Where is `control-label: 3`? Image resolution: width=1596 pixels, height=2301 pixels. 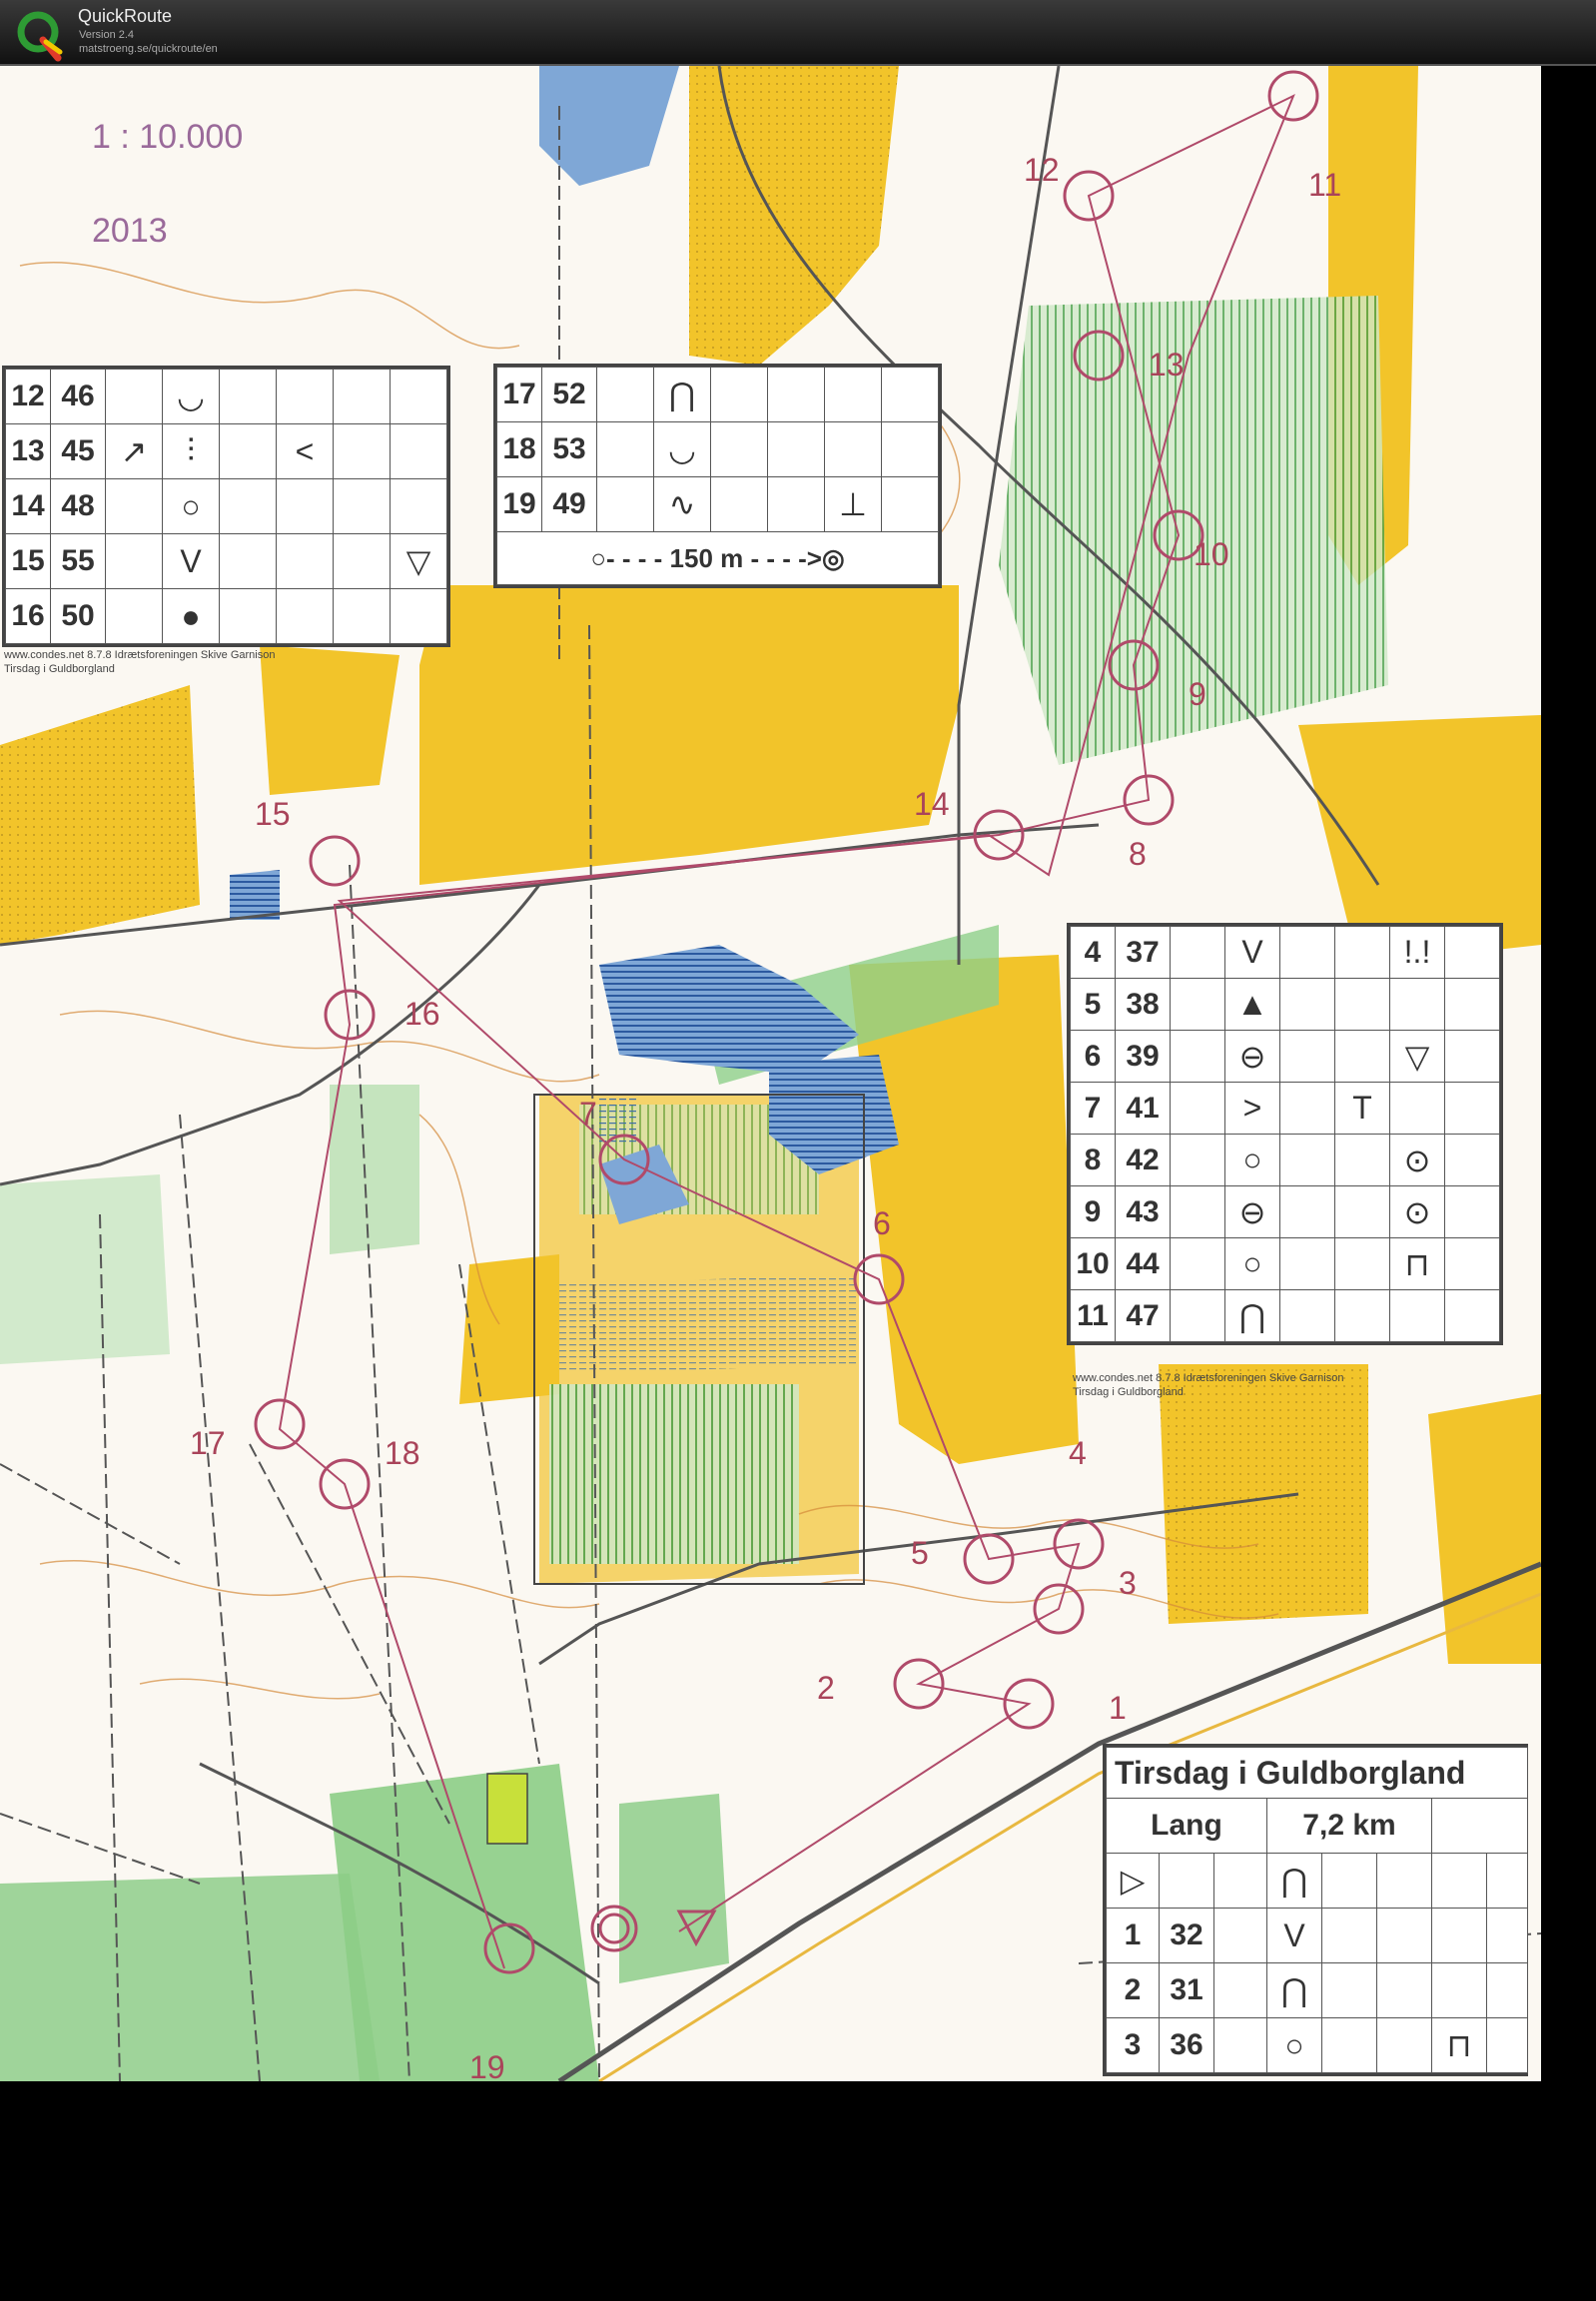
control-label: 3 is located at coordinates (1128, 1583).